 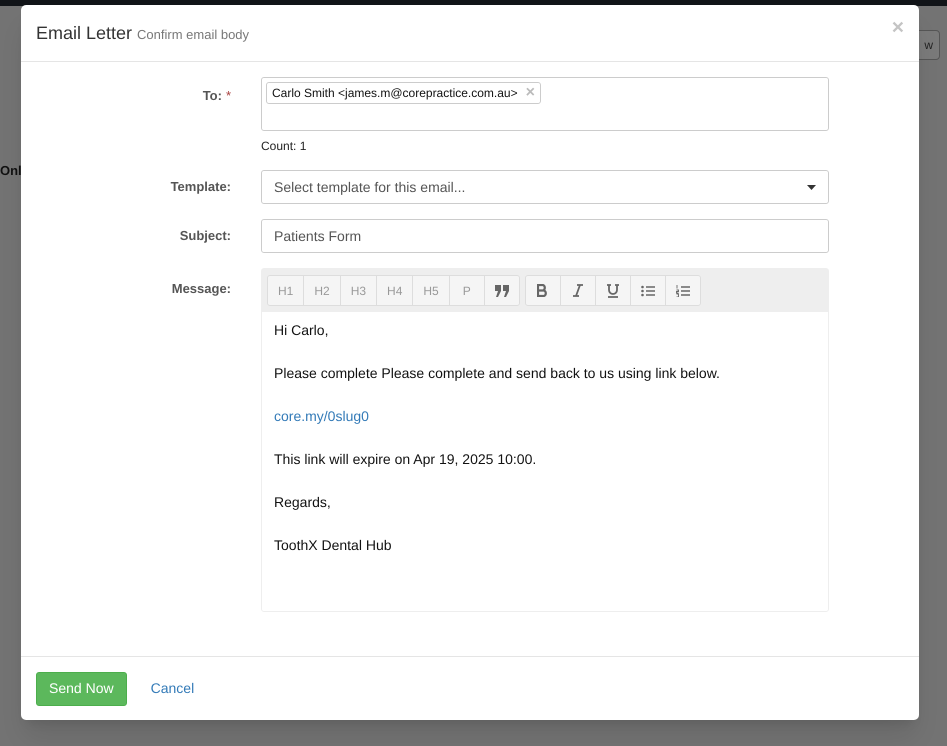 I want to click on recipients-field: Carlo Smith <james.m@corepractice.com.au> ×, so click(x=545, y=104).